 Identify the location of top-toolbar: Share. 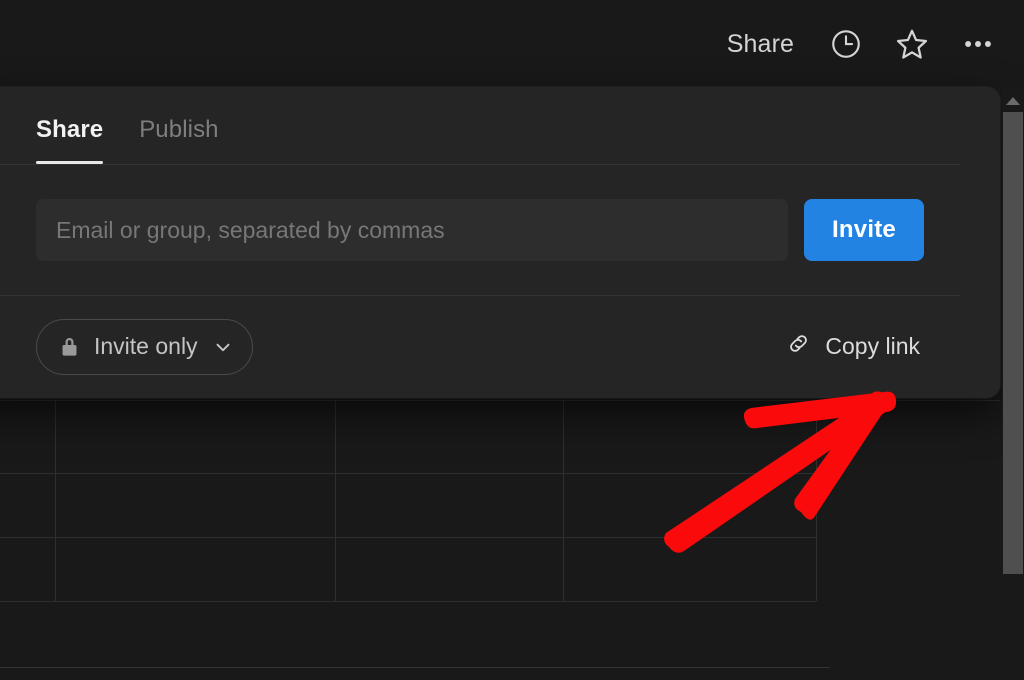
(512, 44).